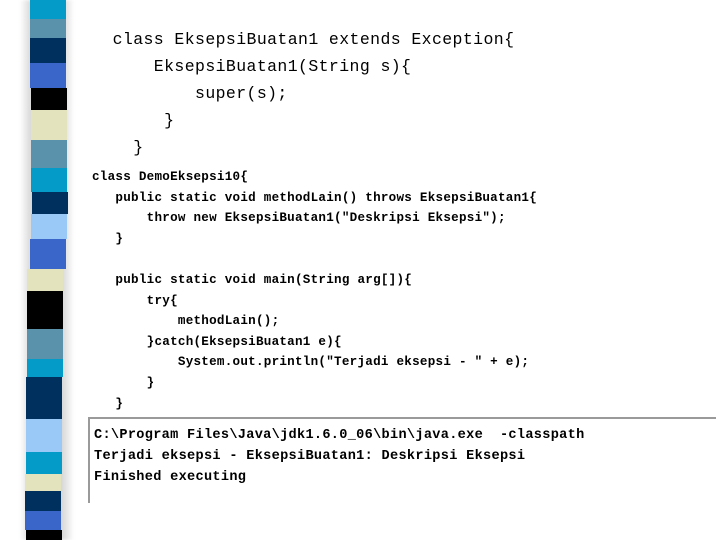 The image size is (720, 540). I want to click on code-line: }catch(EksepsiBuatan1 e){, so click(217, 341).